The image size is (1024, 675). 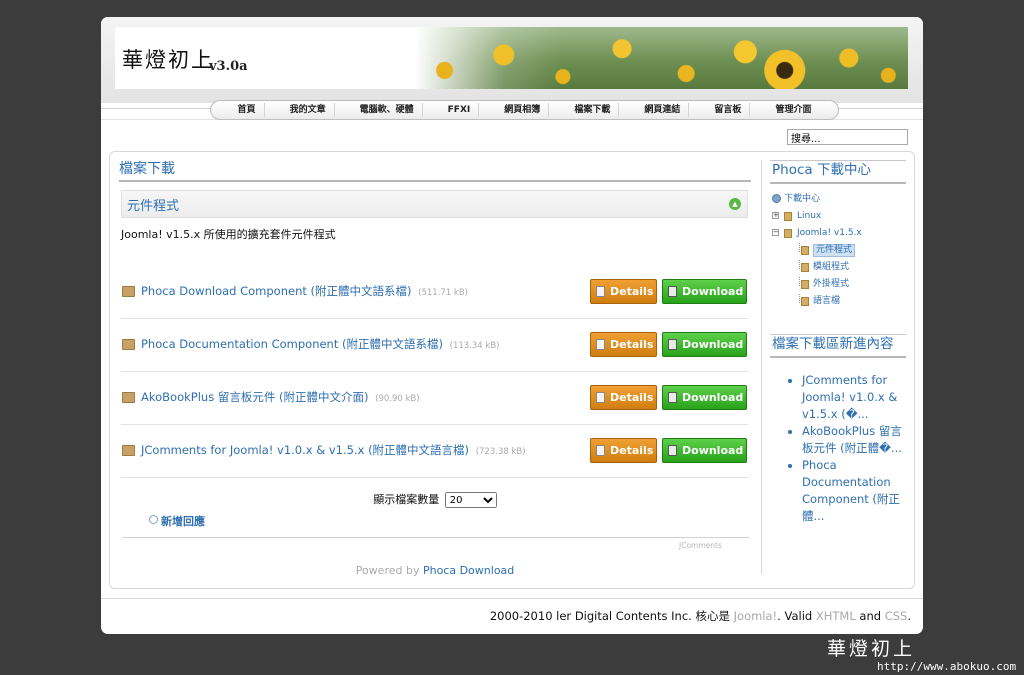 What do you see at coordinates (871, 649) in the screenshot?
I see `watermark-logo: 華燈初上` at bounding box center [871, 649].